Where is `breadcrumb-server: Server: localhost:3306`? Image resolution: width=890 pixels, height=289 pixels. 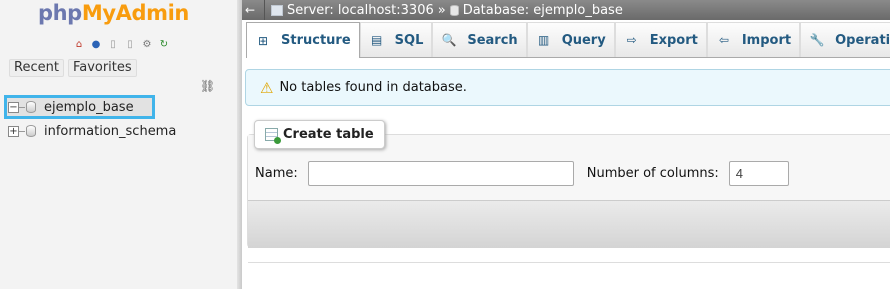 breadcrumb-server: Server: localhost:3306 is located at coordinates (352, 10).